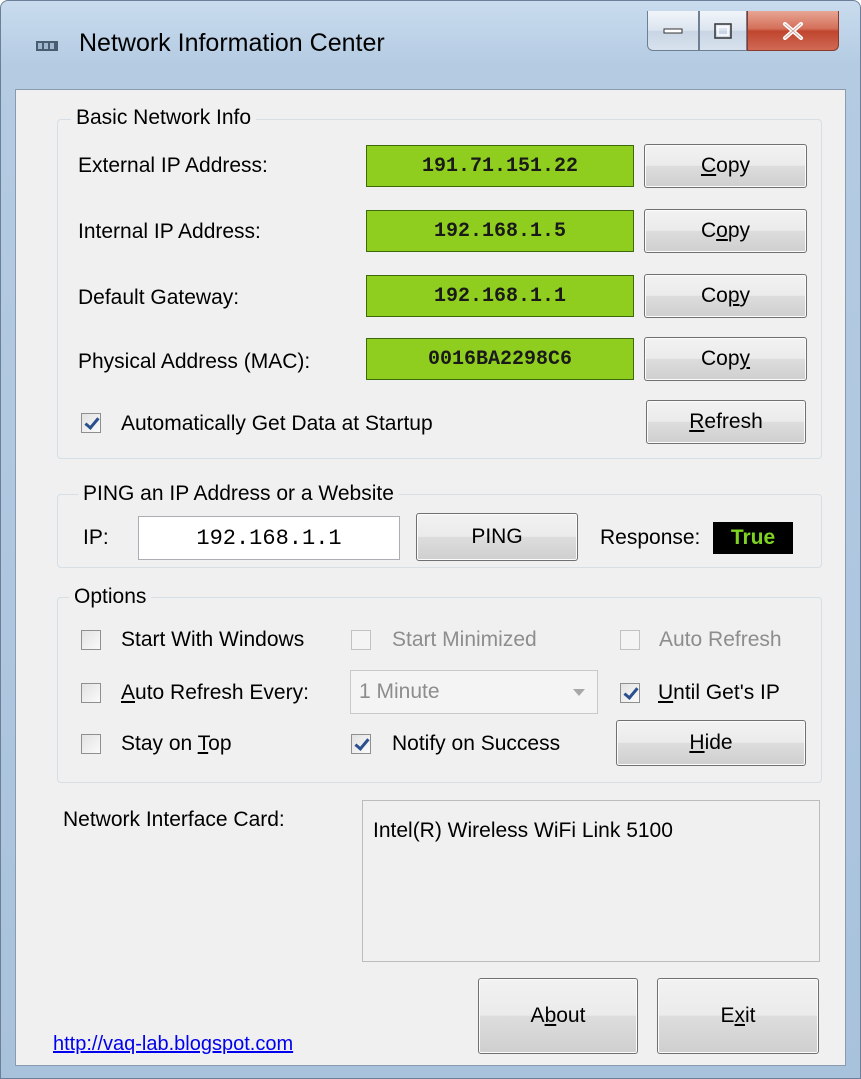 The image size is (861, 1079). I want to click on maximize-icon, so click(723, 30).